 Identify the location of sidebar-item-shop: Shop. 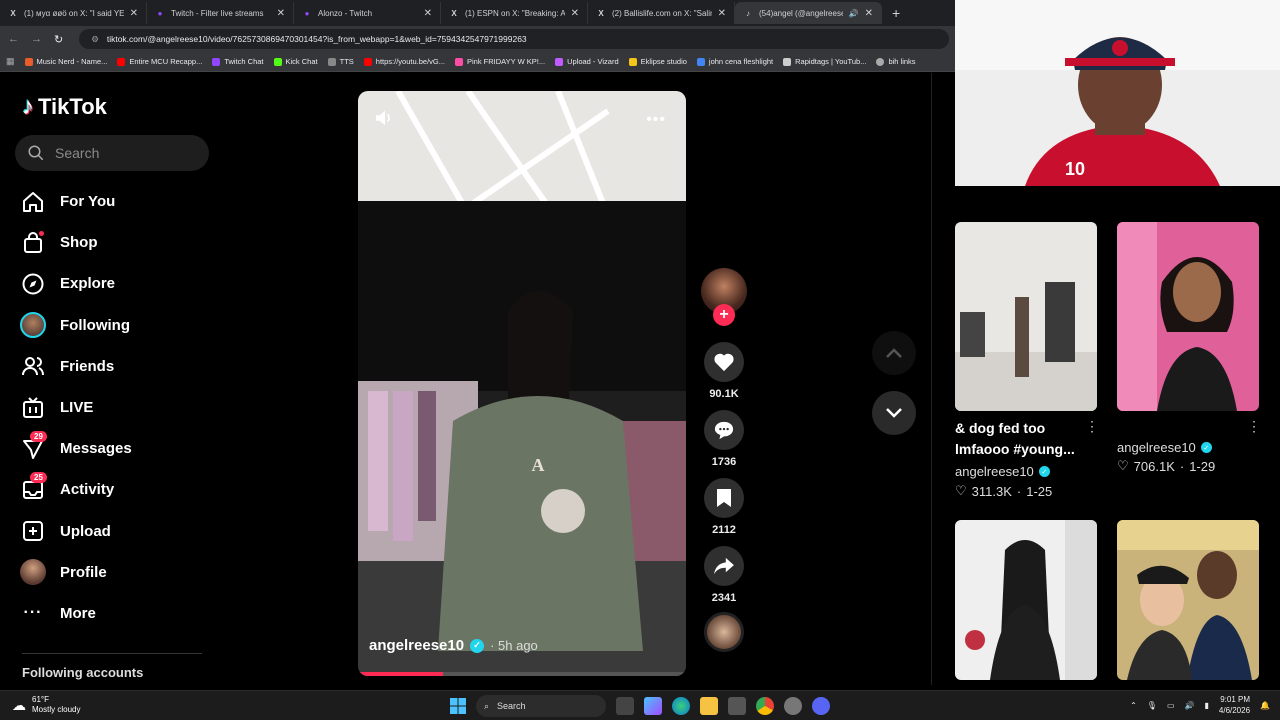
(120, 242).